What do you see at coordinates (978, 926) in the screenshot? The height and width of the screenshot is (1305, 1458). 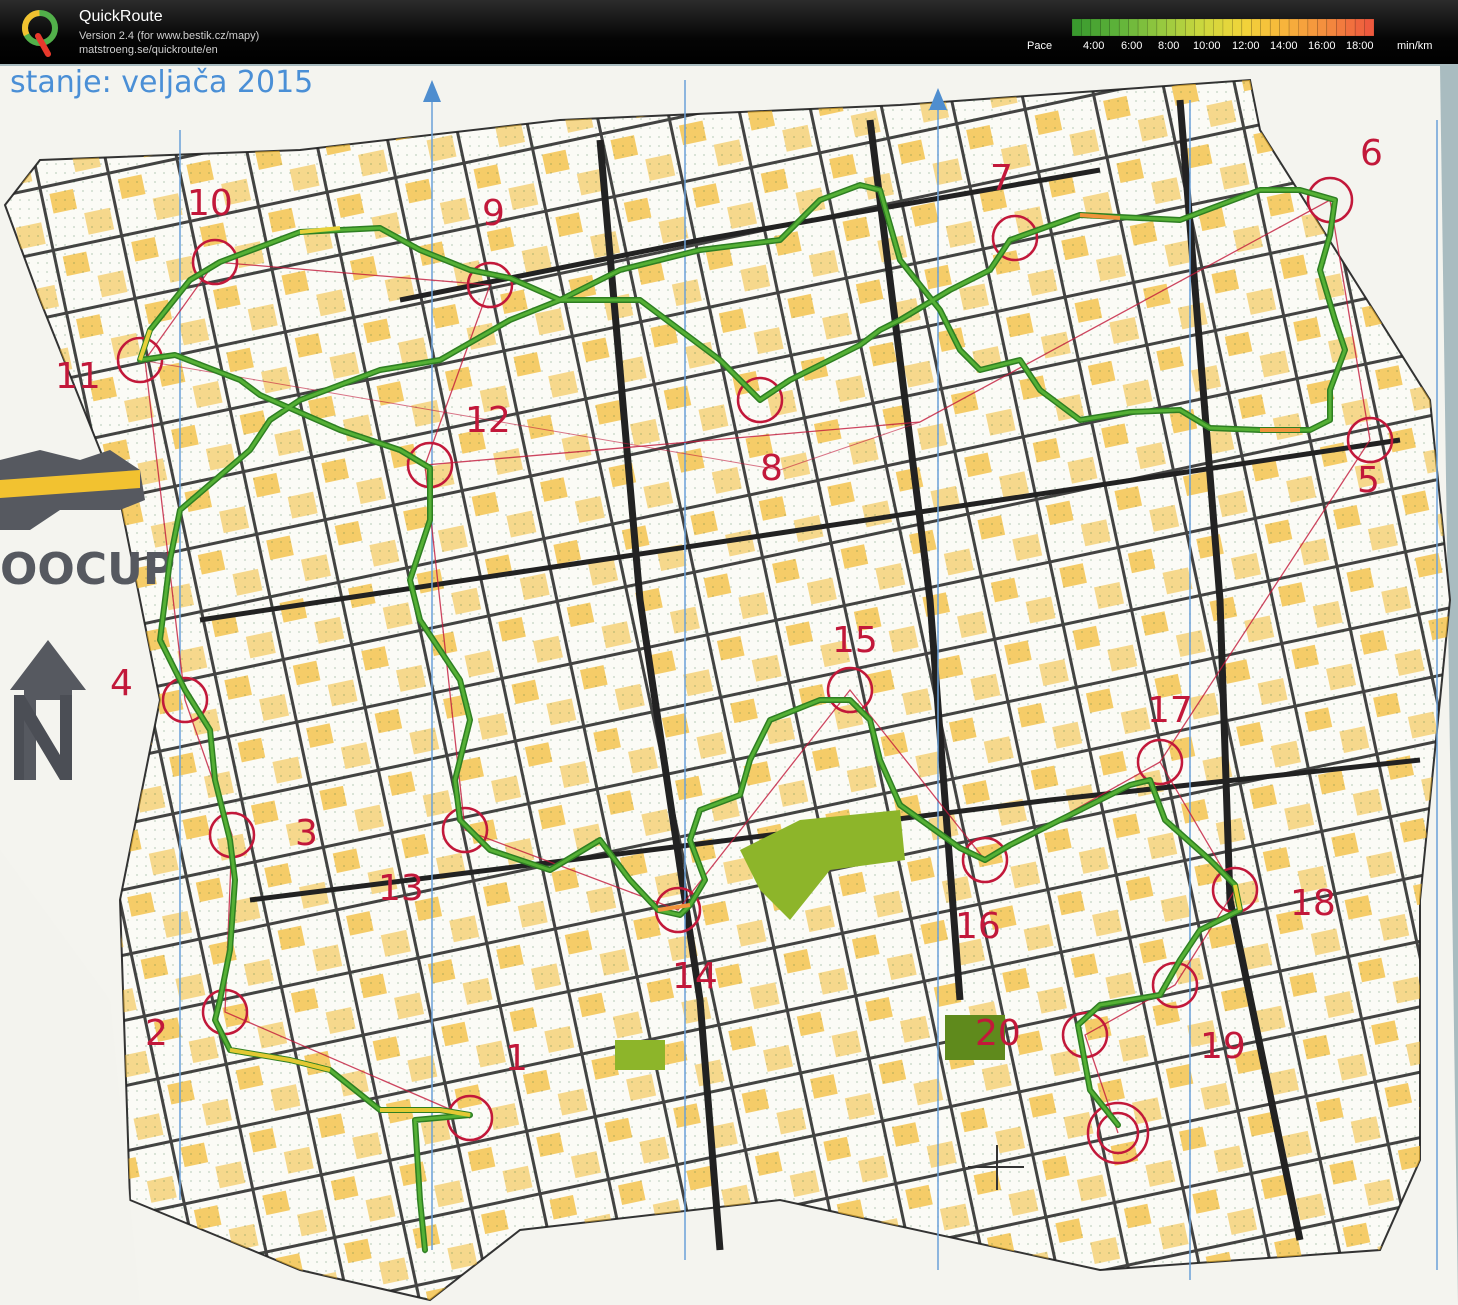 I see `control-number: 16` at bounding box center [978, 926].